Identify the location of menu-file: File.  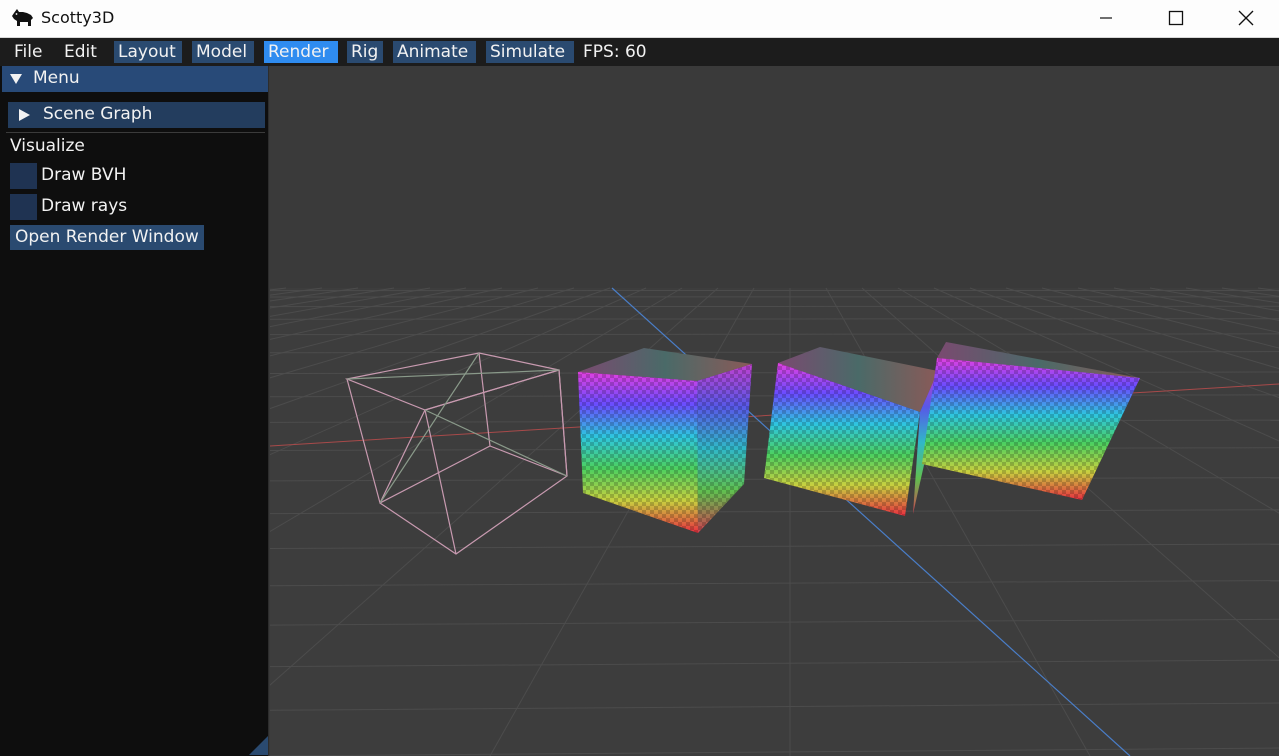
(28, 52).